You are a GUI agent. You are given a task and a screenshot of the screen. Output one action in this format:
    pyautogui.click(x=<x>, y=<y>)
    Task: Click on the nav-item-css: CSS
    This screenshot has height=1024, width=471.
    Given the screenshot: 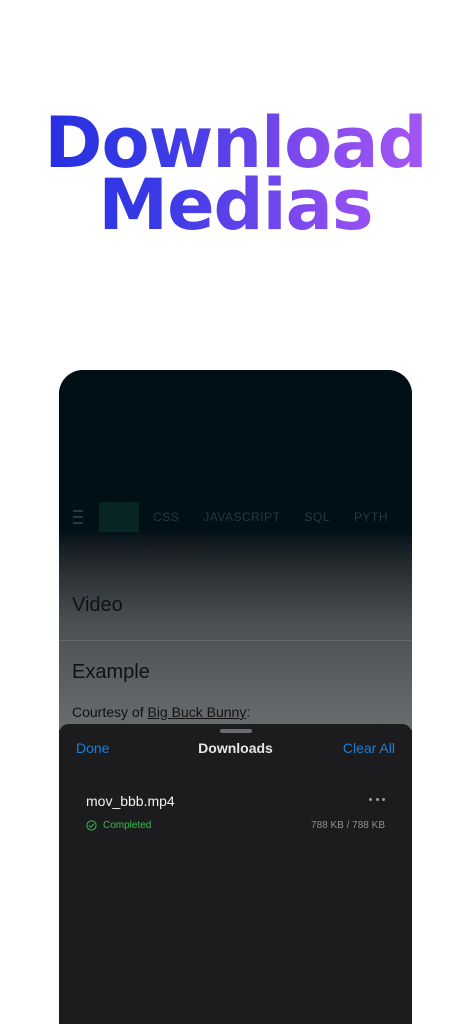 What is the action you would take?
    pyautogui.click(x=166, y=517)
    